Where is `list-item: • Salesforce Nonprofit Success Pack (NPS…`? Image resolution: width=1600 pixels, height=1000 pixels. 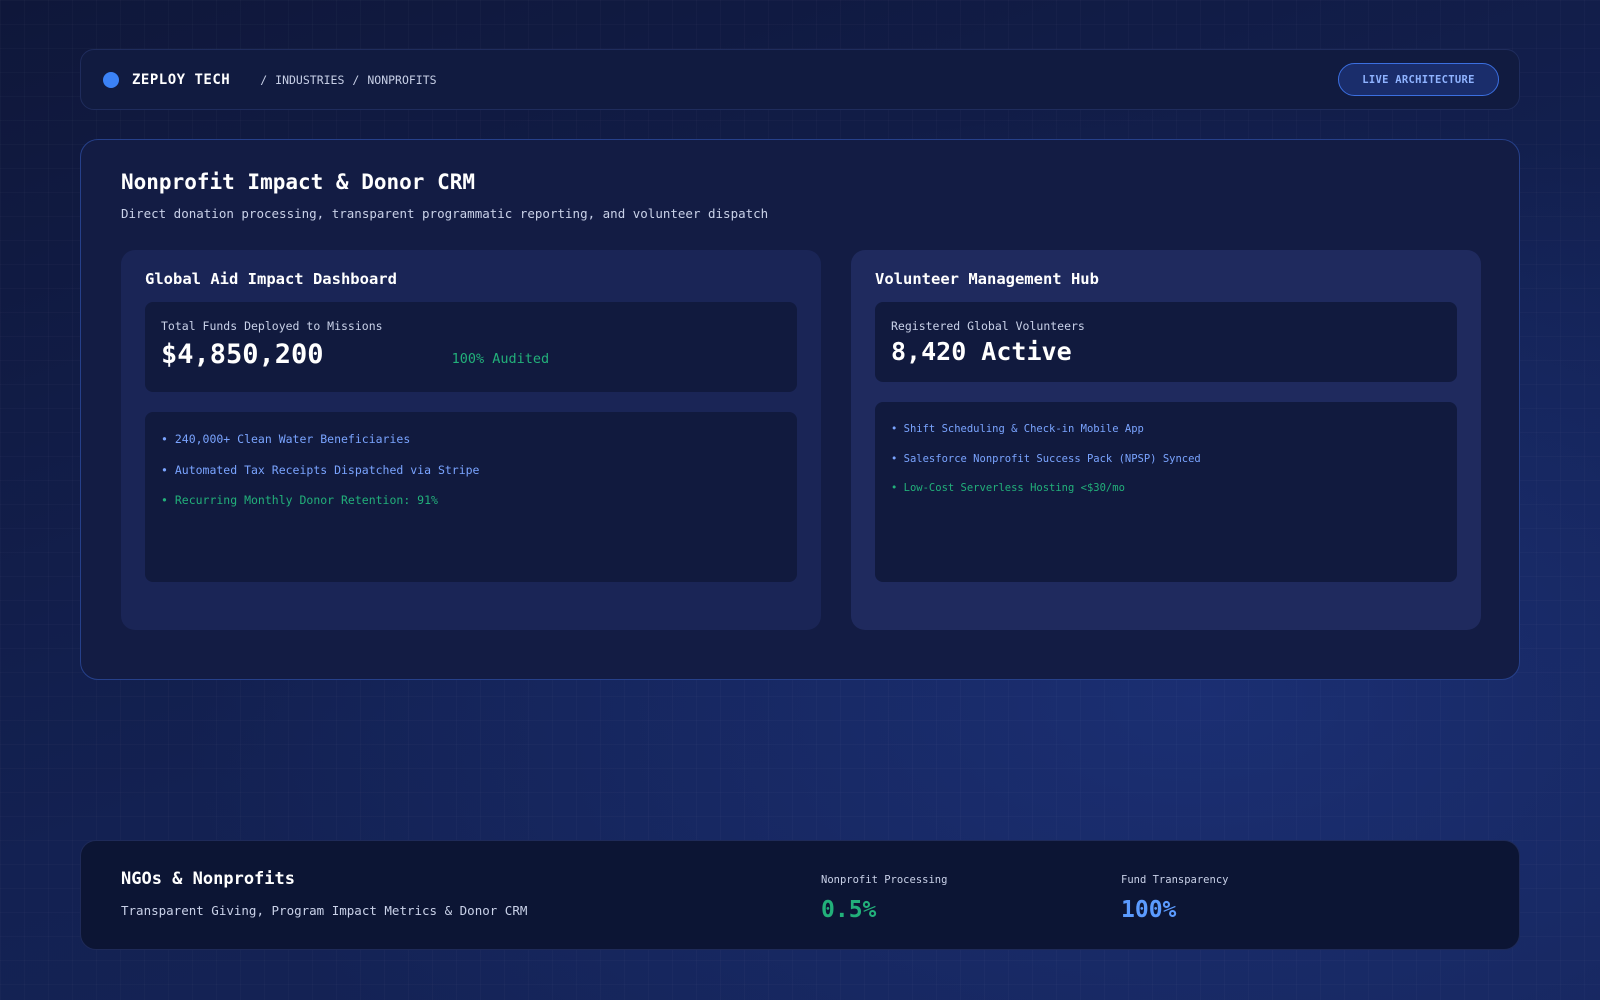 list-item: • Salesforce Nonprofit Success Pack (NPS… is located at coordinates (1046, 458).